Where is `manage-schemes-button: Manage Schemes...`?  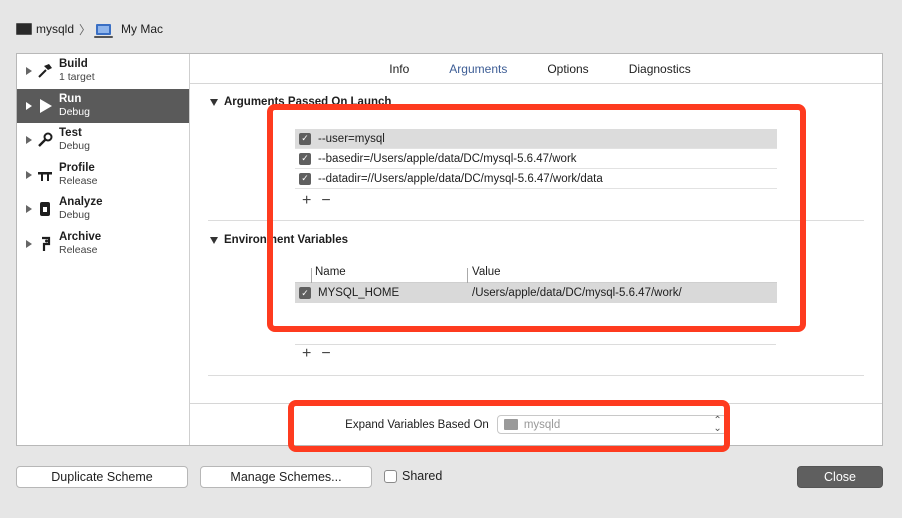 manage-schemes-button: Manage Schemes... is located at coordinates (286, 477).